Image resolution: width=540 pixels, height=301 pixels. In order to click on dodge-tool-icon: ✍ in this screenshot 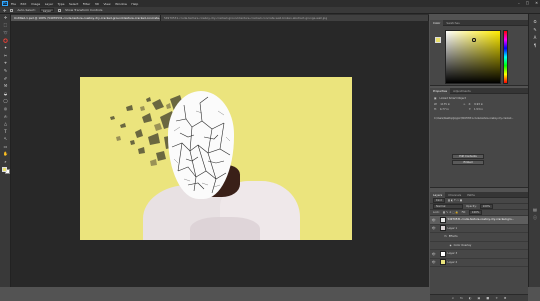, I will do `click(5, 117)`.